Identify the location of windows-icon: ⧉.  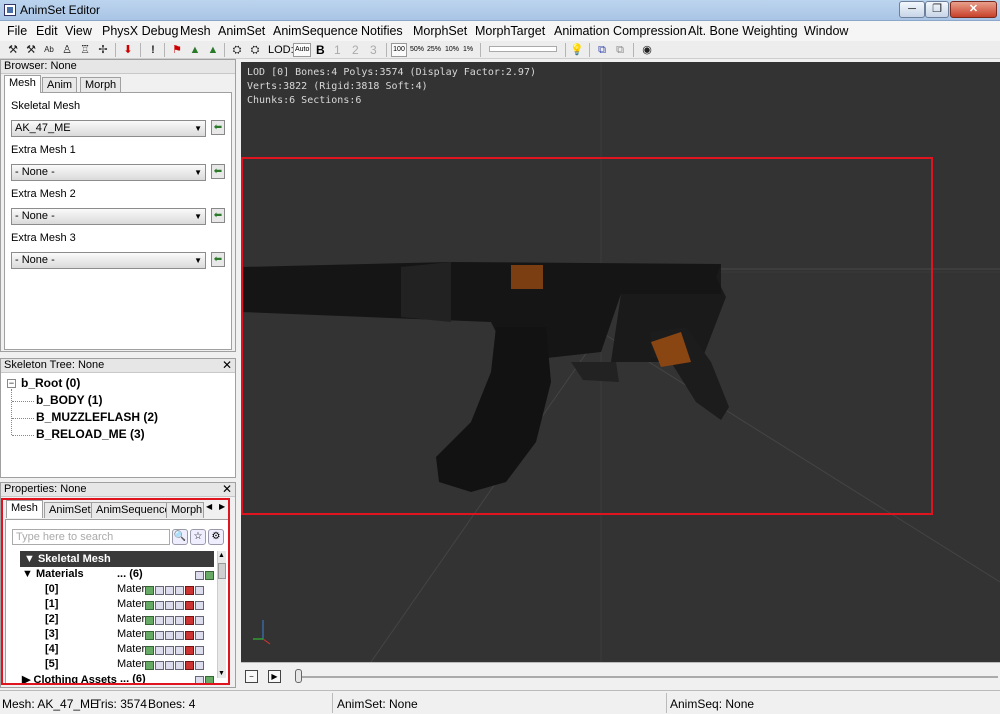
(602, 50).